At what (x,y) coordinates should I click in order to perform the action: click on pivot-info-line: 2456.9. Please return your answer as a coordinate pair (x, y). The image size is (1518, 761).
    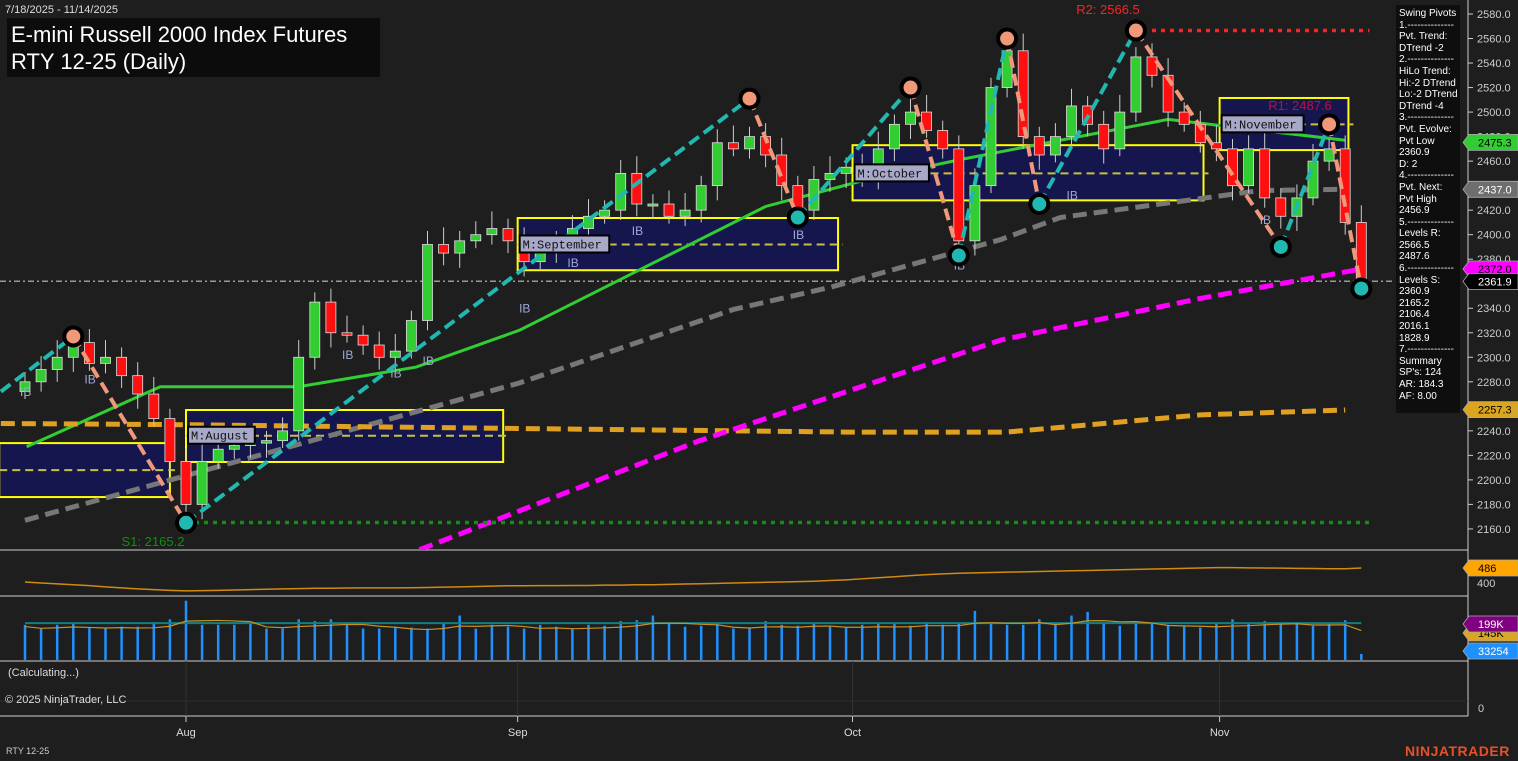
    Looking at the image, I should click on (1414, 211).